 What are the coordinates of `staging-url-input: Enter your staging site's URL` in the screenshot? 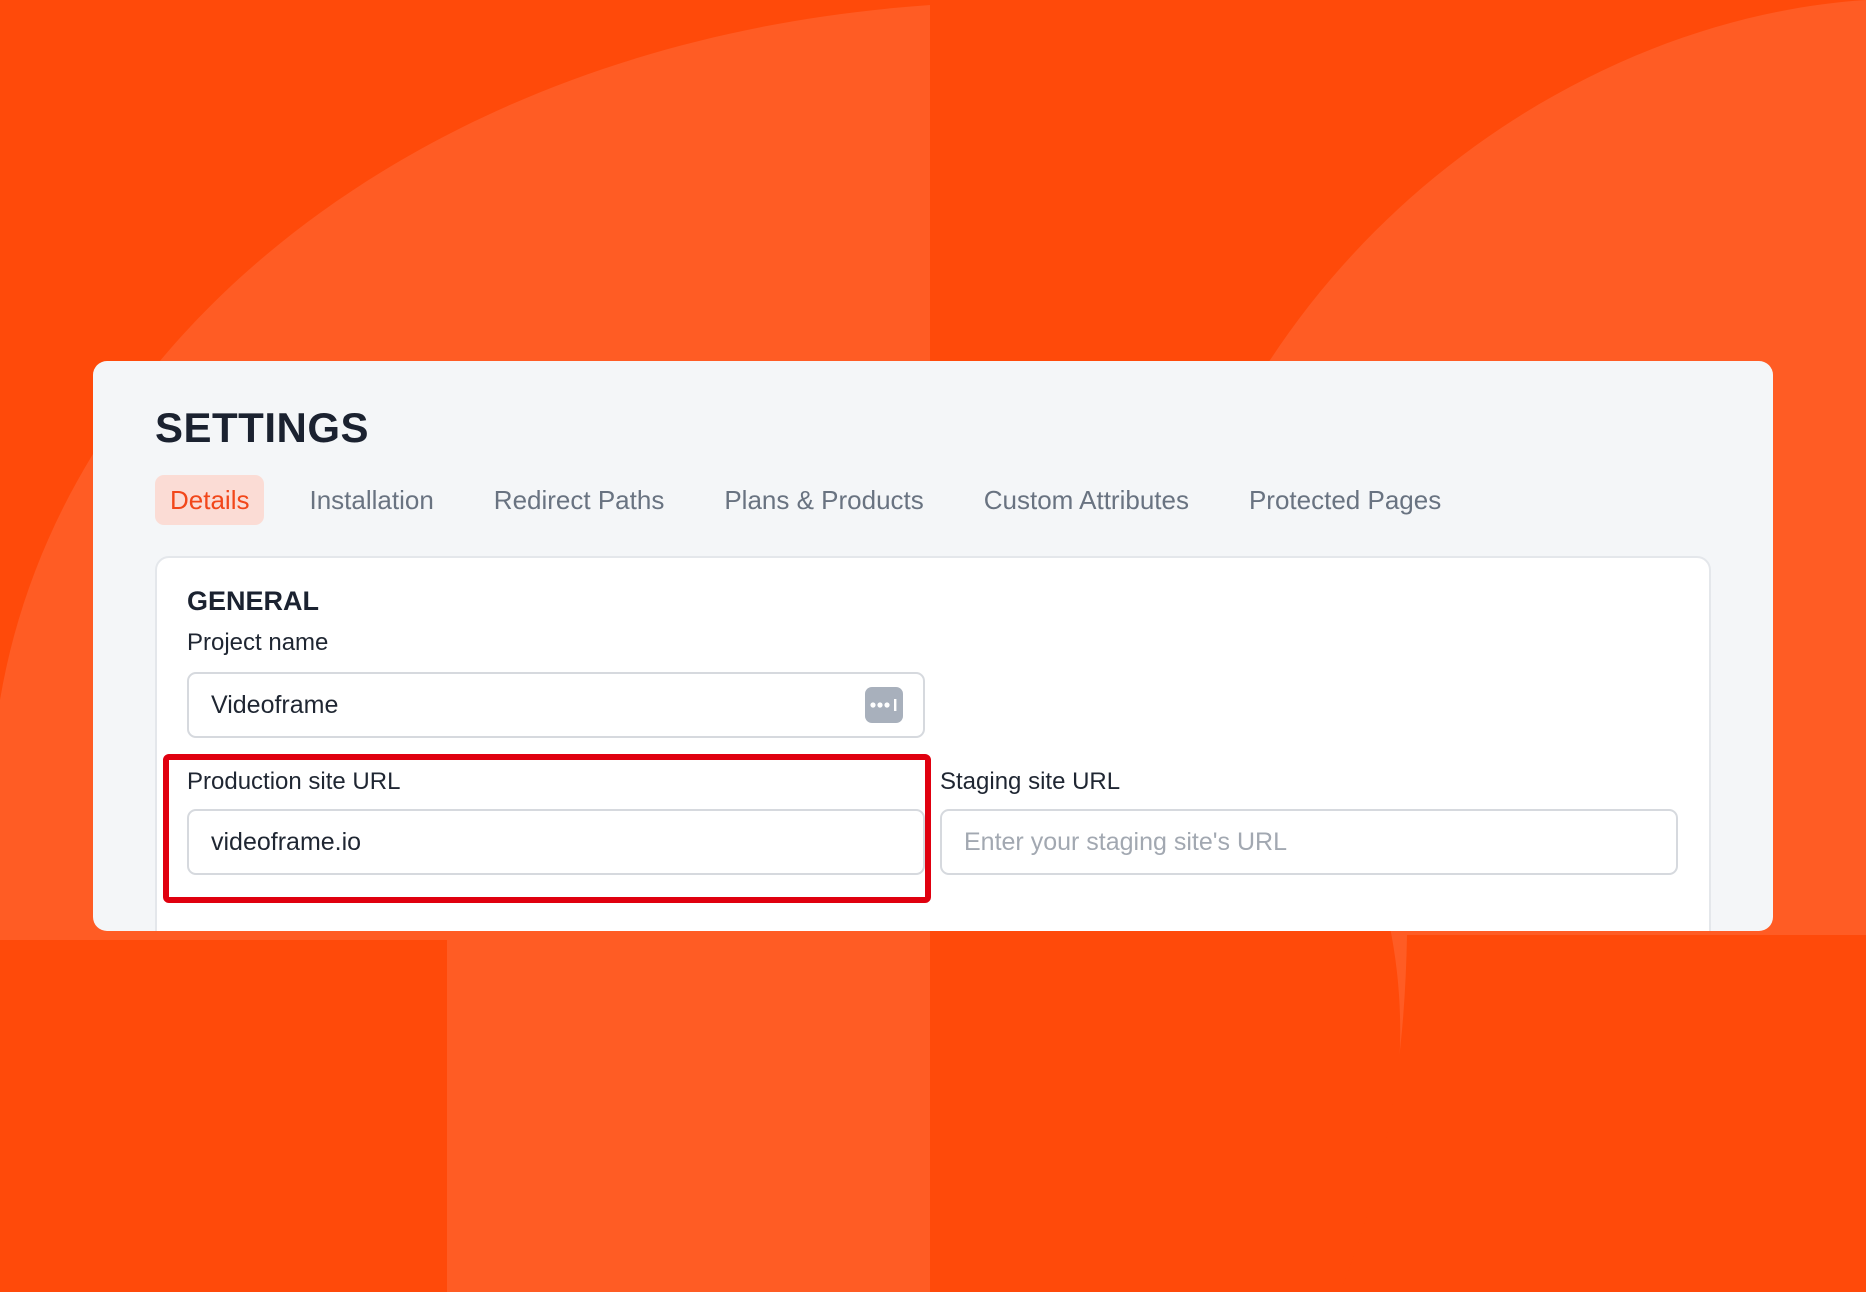 It's located at (1309, 842).